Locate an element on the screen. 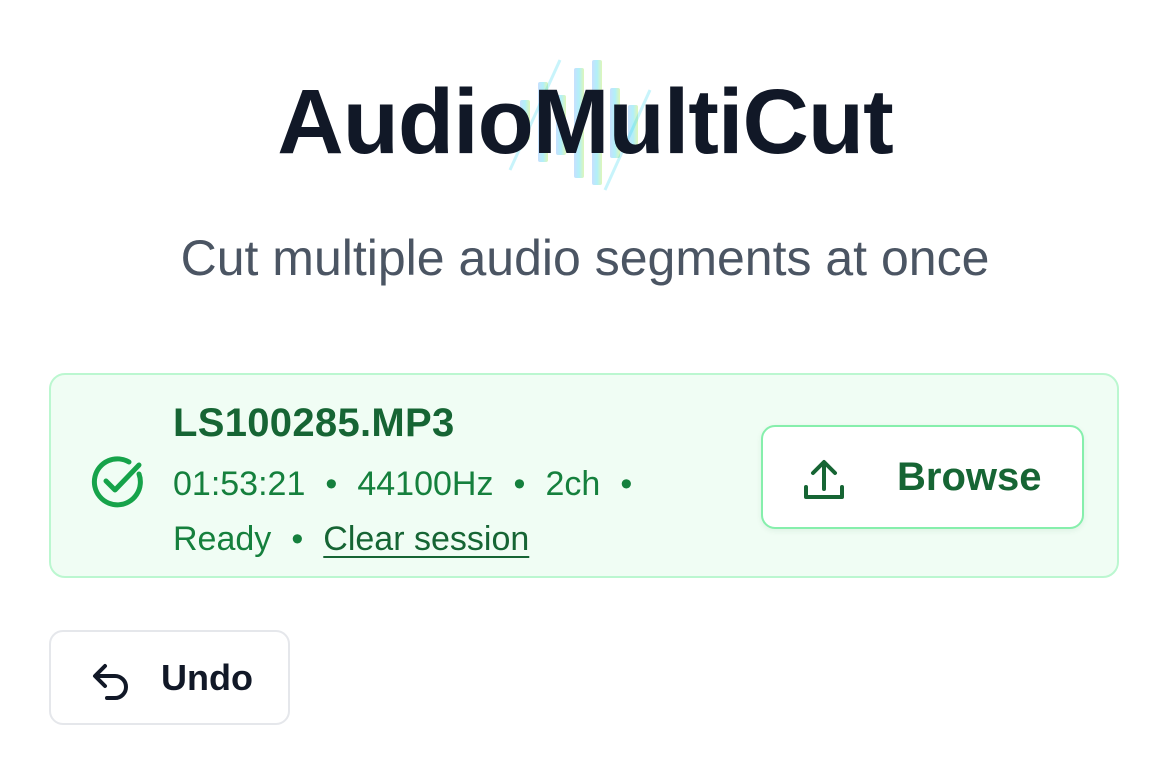 Image resolution: width=1170 pixels, height=760 pixels. browse-label: Browse is located at coordinates (969, 477).